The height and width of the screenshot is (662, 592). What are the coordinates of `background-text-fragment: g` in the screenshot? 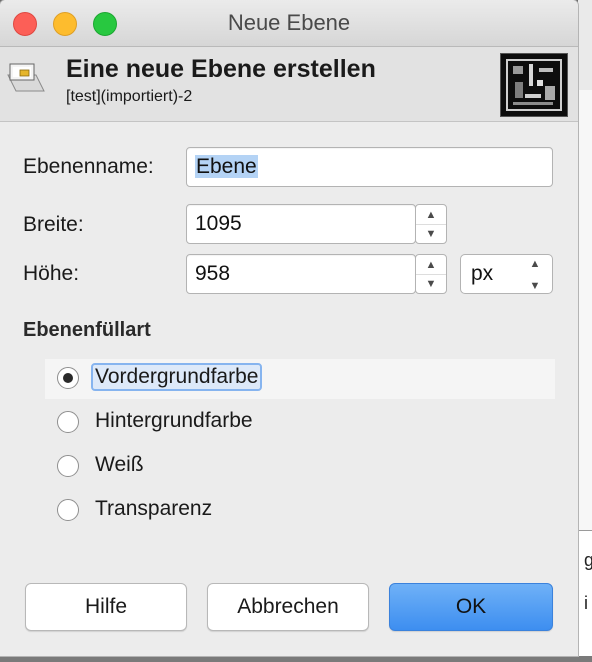 It's located at (588, 560).